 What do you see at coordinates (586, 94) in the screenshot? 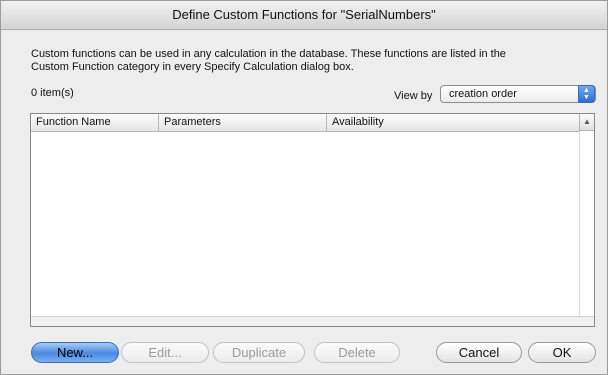
I see `up-down-arrows-icon: ▲ ▼` at bounding box center [586, 94].